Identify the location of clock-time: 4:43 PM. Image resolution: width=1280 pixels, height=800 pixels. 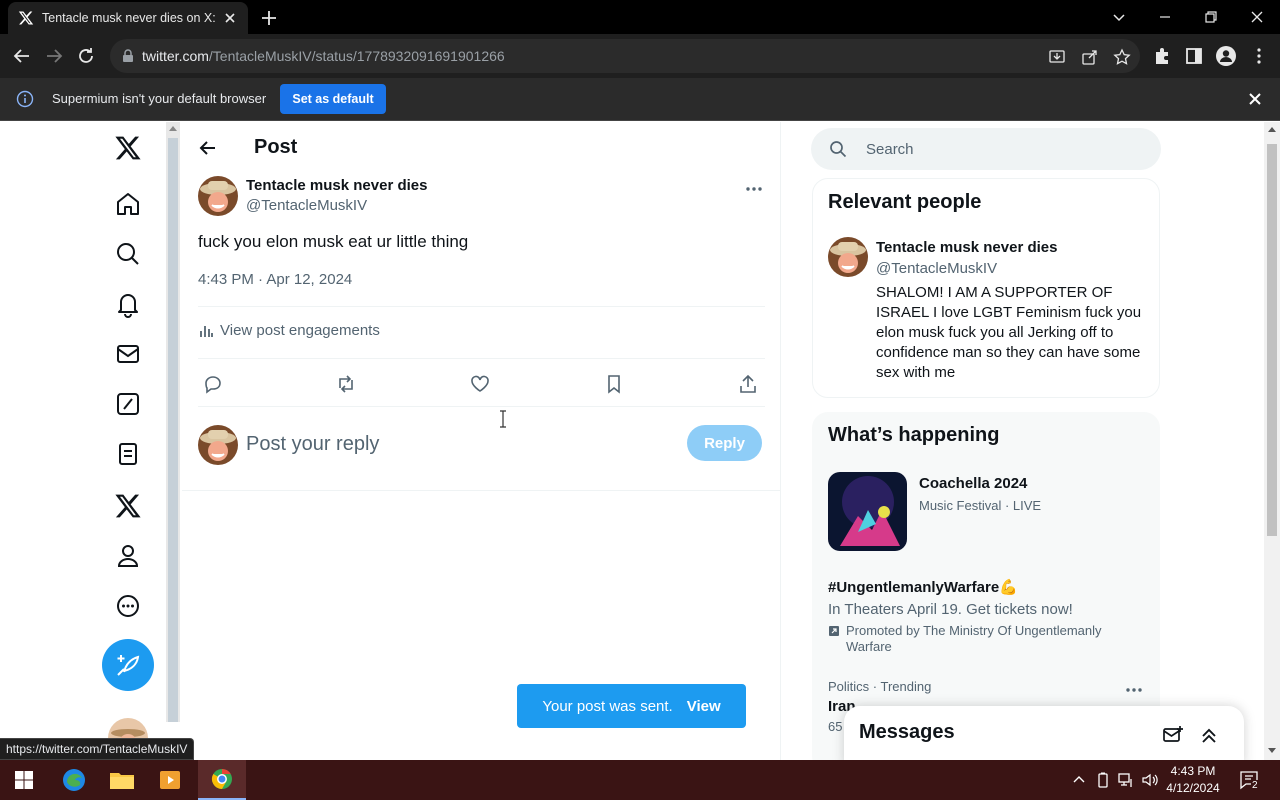
(1193, 771).